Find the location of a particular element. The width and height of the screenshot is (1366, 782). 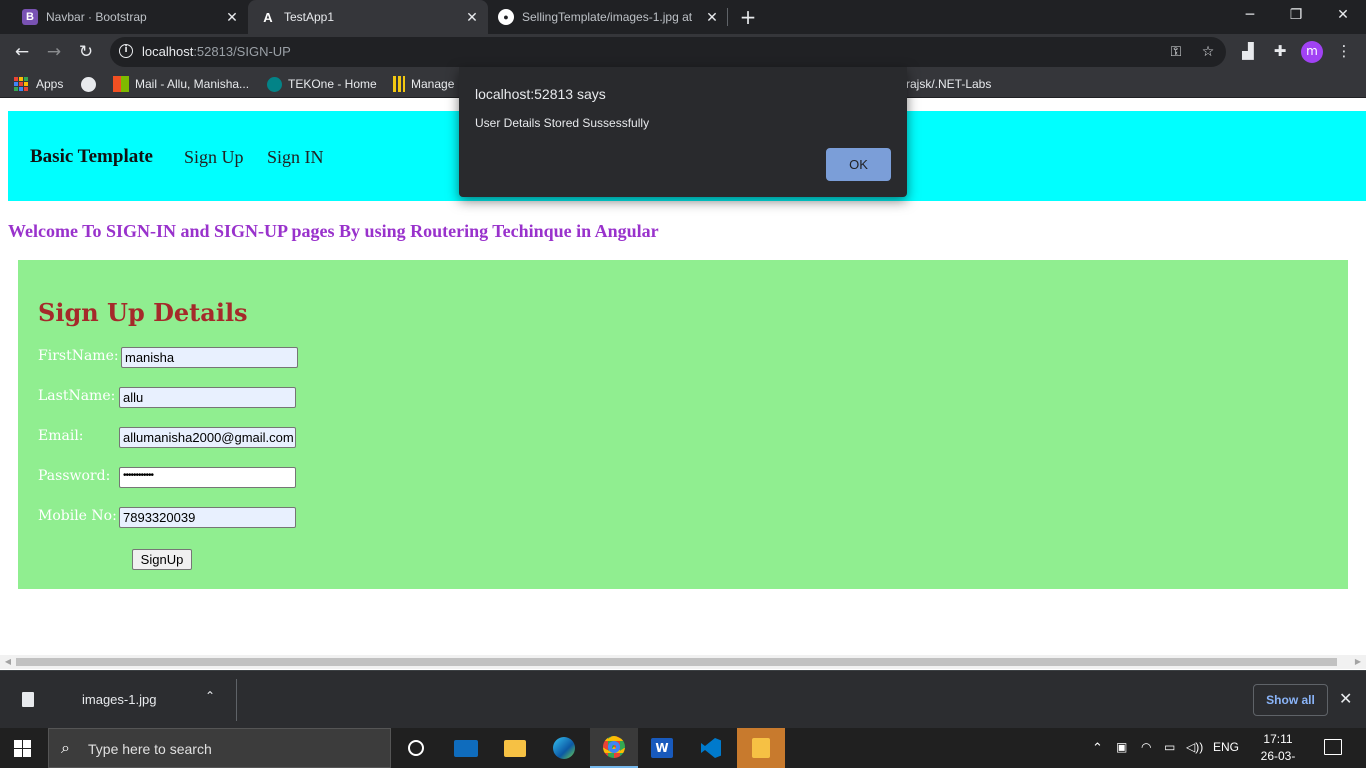

key-icon: ⚿ is located at coordinates (1176, 52).